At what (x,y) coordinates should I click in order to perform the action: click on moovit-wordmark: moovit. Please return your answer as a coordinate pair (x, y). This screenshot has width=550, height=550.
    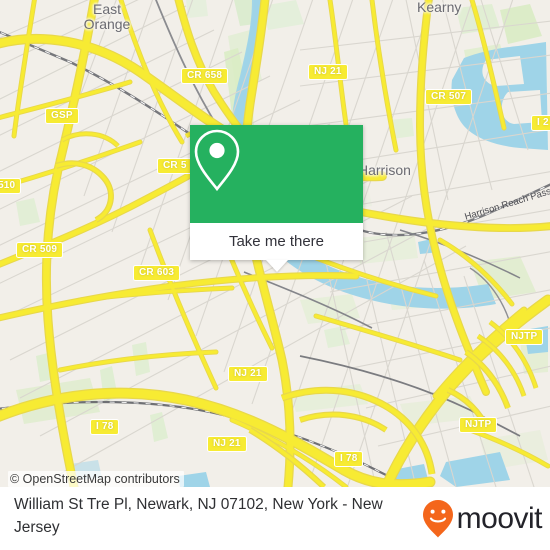
    Looking at the image, I should click on (499, 518).